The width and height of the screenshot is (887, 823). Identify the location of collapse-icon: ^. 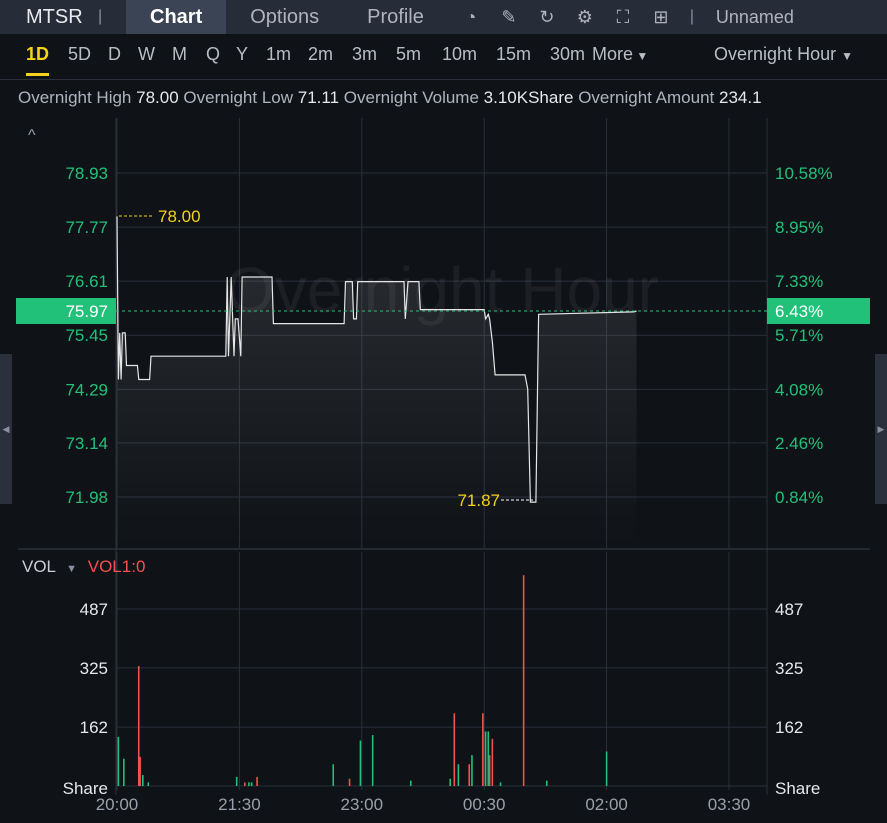
(32, 135).